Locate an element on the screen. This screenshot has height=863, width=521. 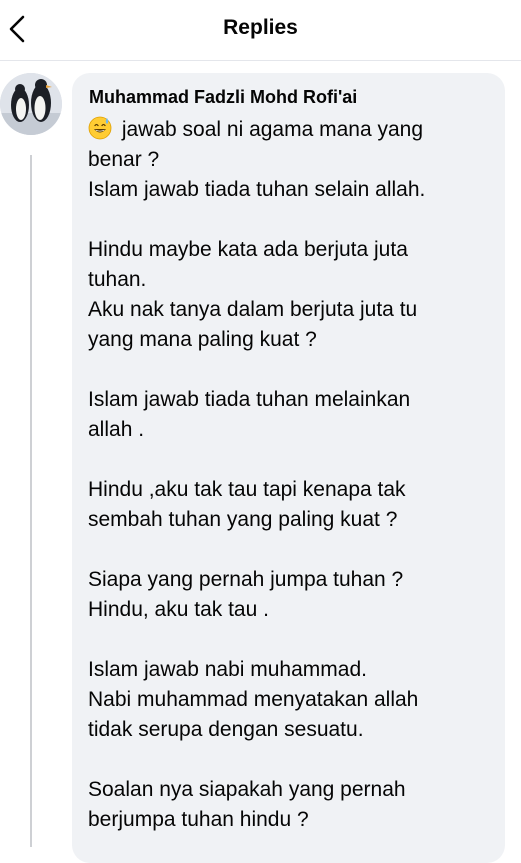
comment-author: Muhammad Fadzli Mohd Rofi'ai is located at coordinates (223, 97).